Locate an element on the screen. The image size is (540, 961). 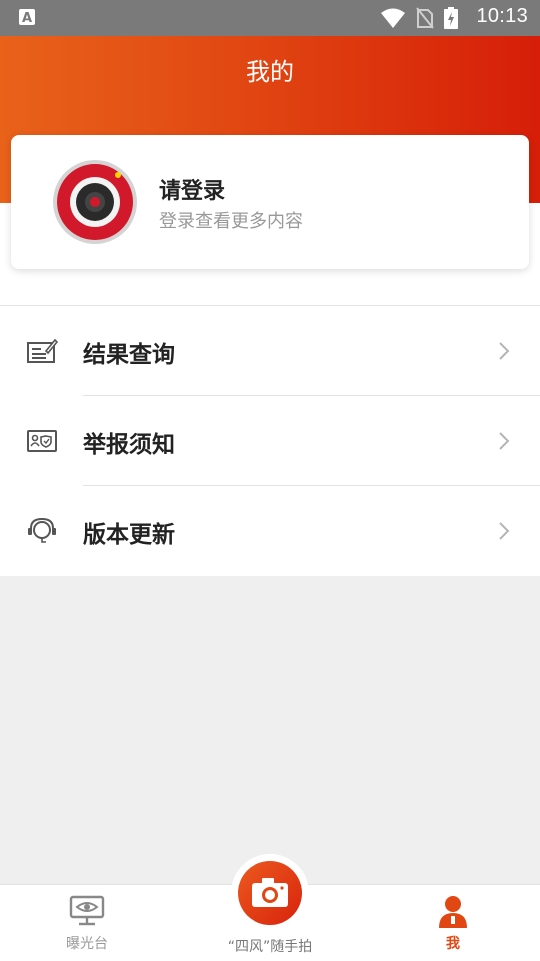
avatar is located at coordinates (95, 202).